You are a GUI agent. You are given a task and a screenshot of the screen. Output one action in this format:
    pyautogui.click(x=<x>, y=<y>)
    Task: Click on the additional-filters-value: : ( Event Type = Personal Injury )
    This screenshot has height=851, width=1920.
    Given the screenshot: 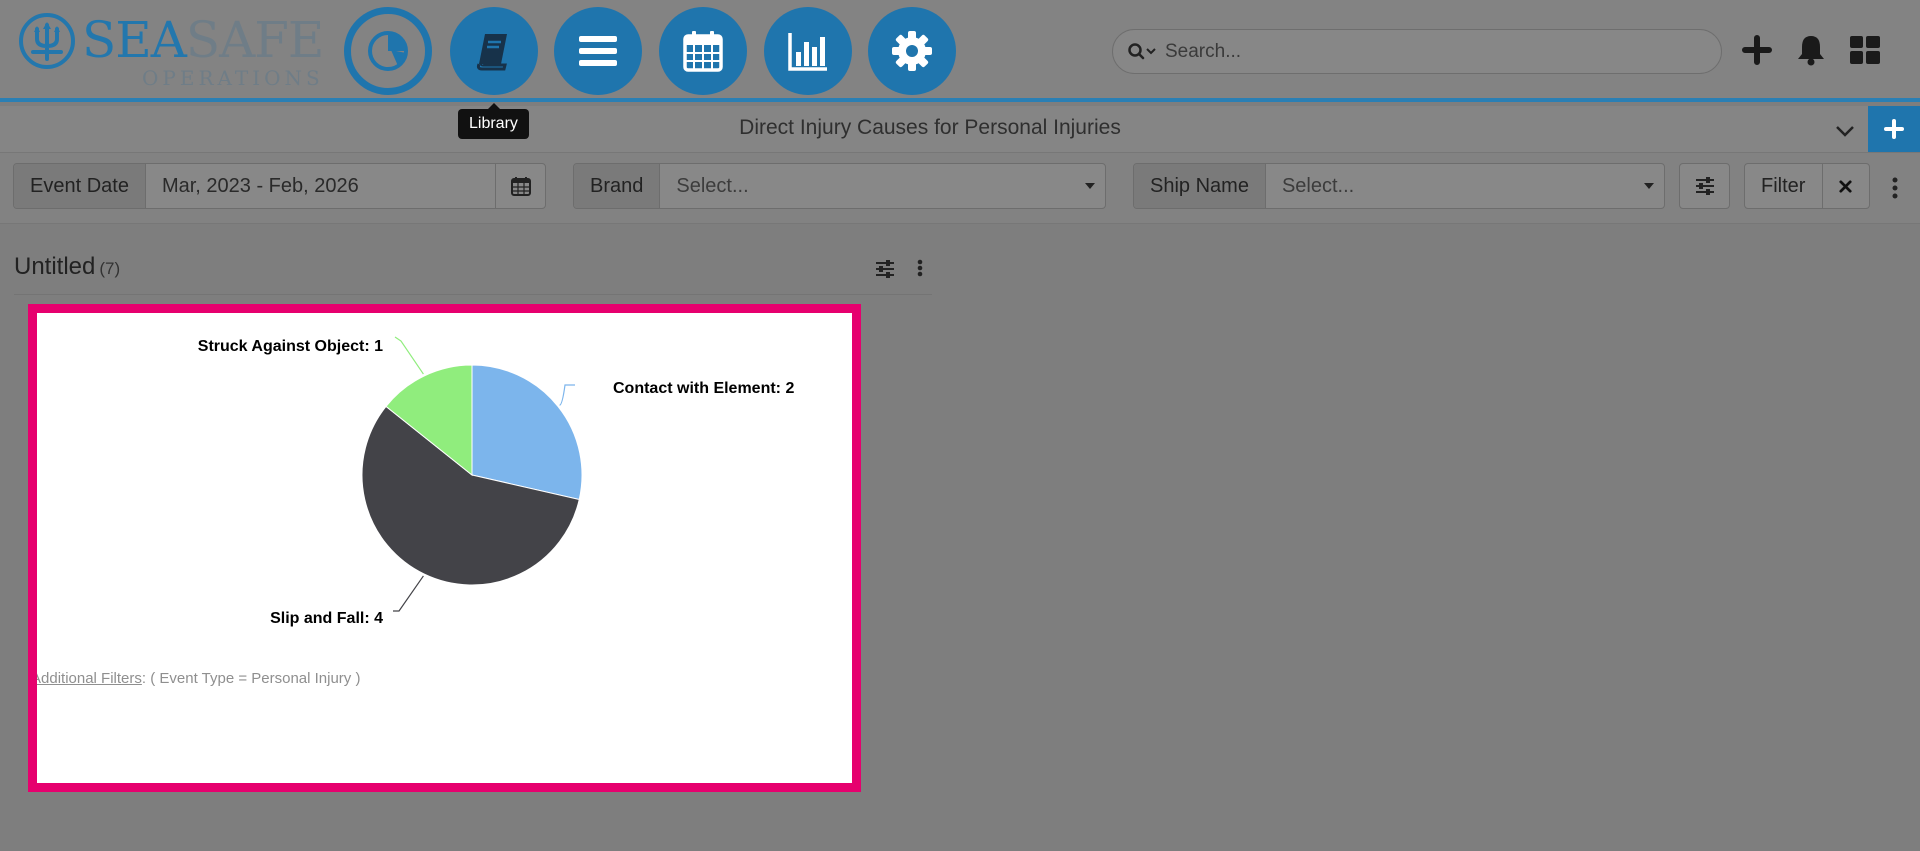 What is the action you would take?
    pyautogui.click(x=251, y=678)
    